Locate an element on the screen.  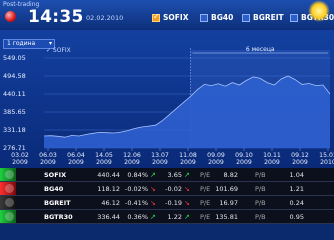
index-toggle-sofix: SOFIX is located at coordinates (170, 17).